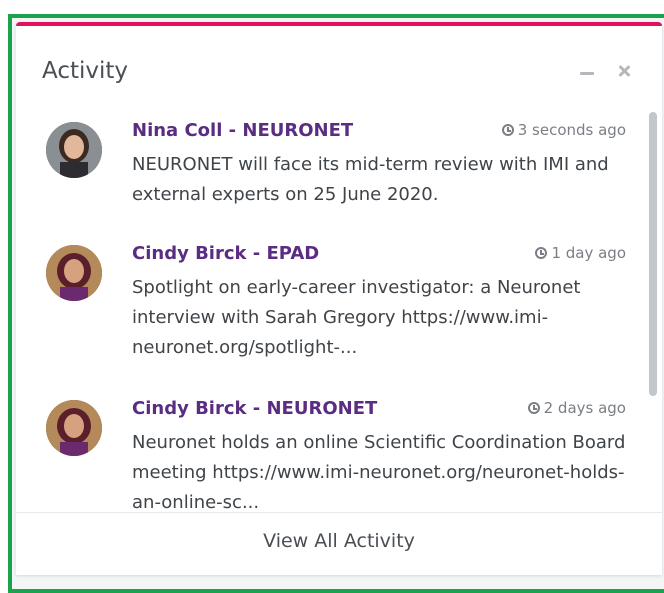 The image size is (664, 593). Describe the element at coordinates (580, 253) in the screenshot. I see `activity-time: 1 day ago` at that location.